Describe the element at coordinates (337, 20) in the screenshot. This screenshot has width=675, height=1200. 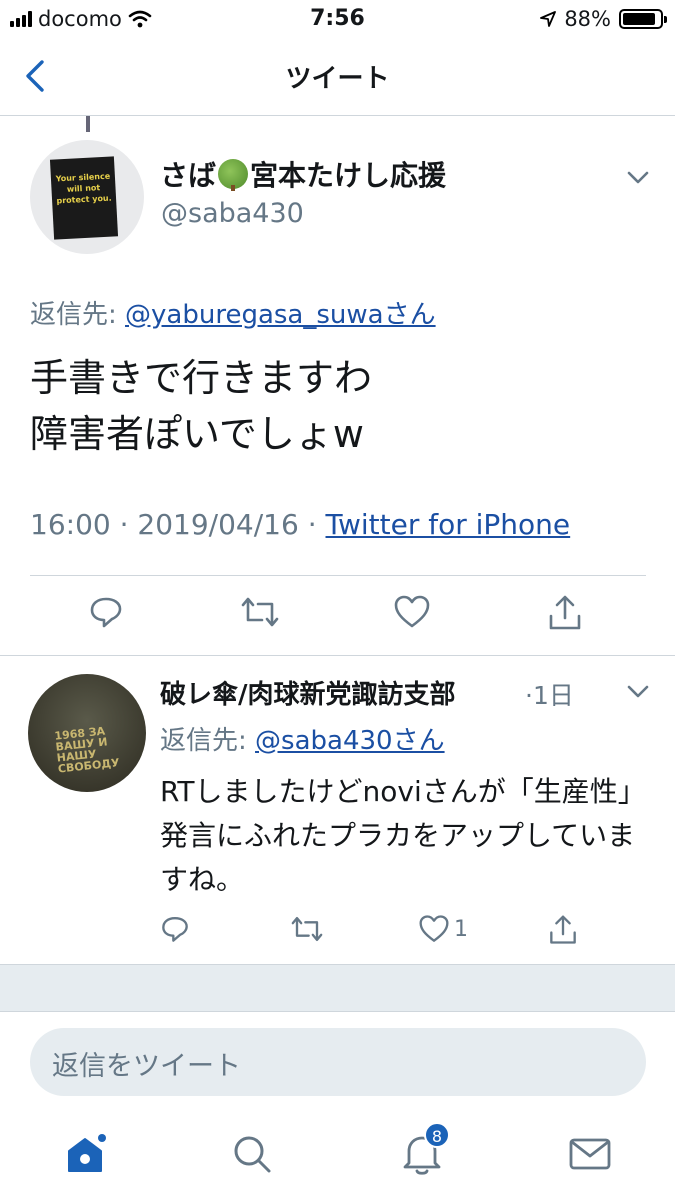
I see `status-bar: docomo 7:56 88%` at that location.